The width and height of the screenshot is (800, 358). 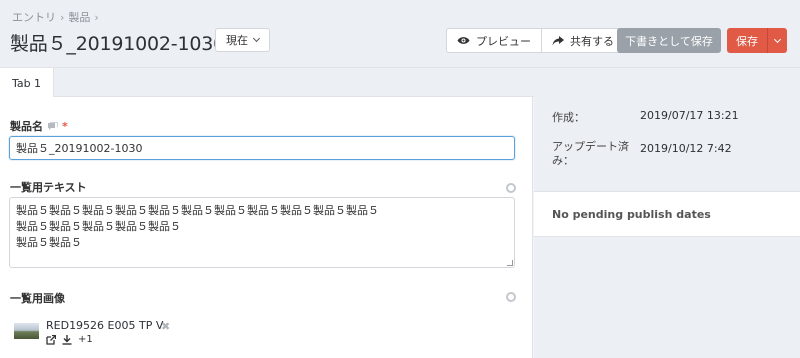 What do you see at coordinates (667, 214) in the screenshot?
I see `pending-publish-dates: No pending publish dates` at bounding box center [667, 214].